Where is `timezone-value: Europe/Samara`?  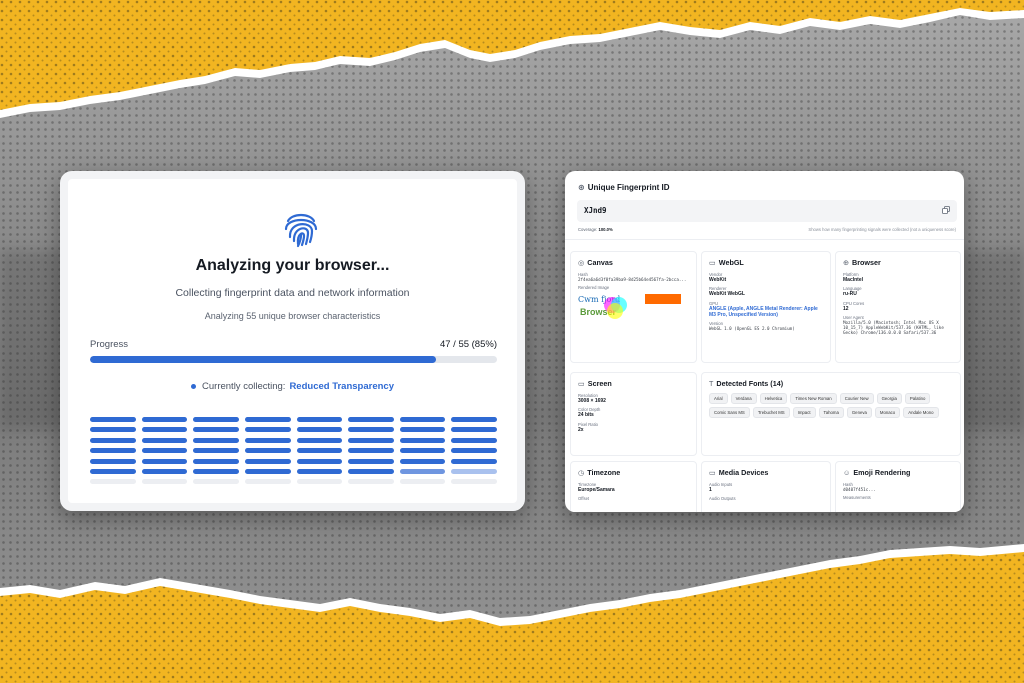
timezone-value: Europe/Samara is located at coordinates (596, 490).